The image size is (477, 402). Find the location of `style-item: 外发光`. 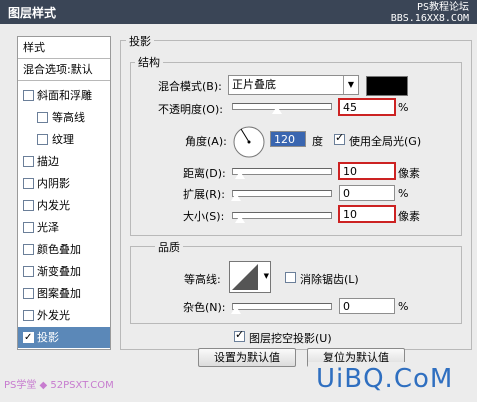

style-item: 外发光 is located at coordinates (64, 315).